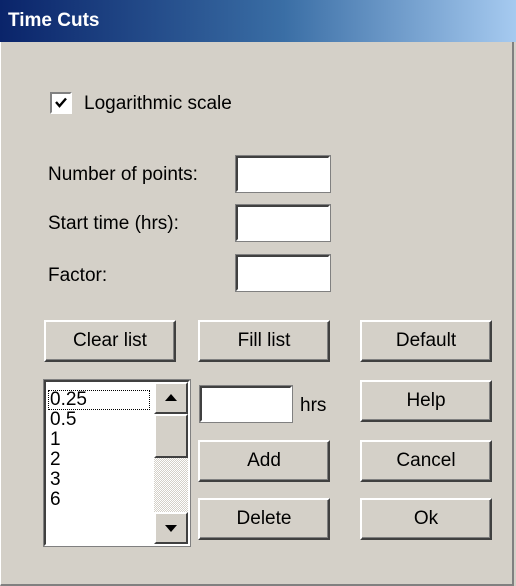  I want to click on log-scale-label: Logarithmic scale, so click(158, 104).